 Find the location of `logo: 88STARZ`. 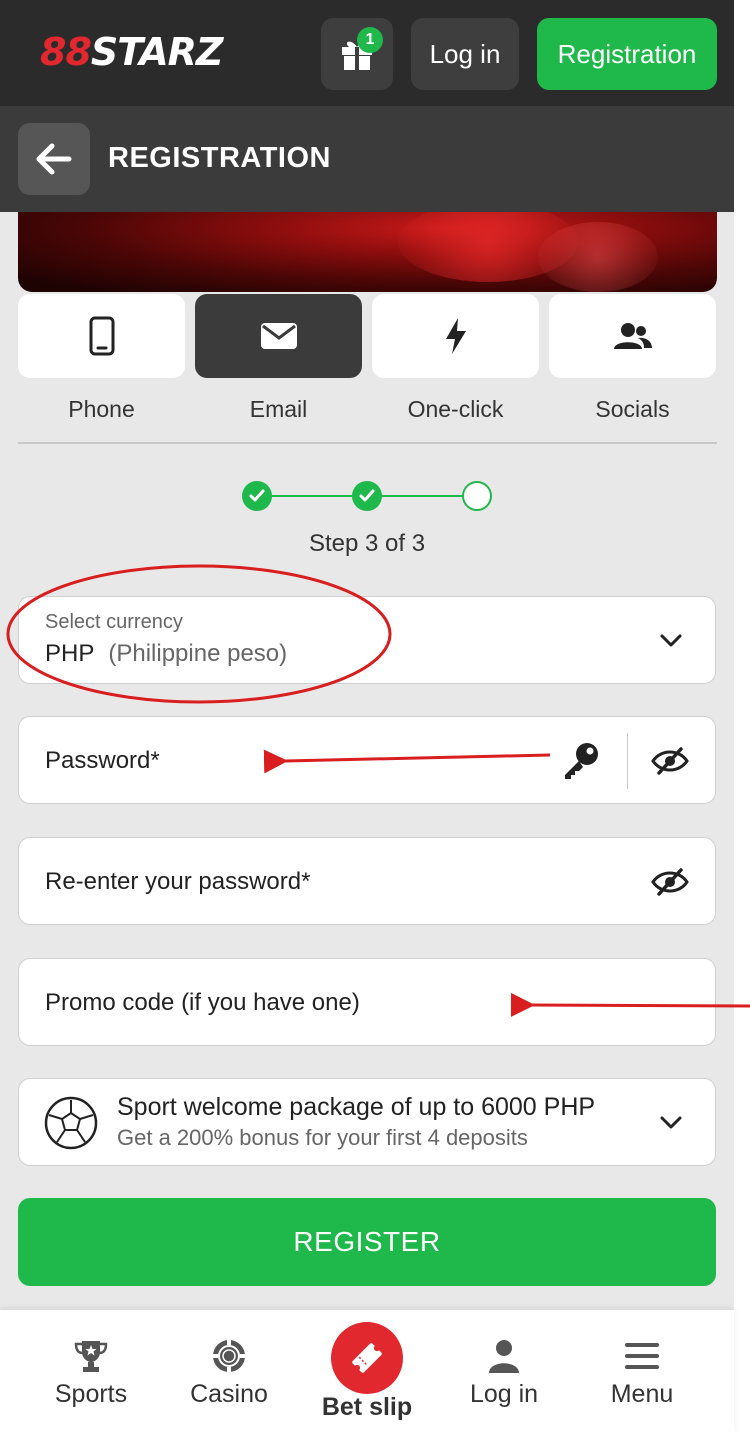

logo: 88STARZ is located at coordinates (132, 52).